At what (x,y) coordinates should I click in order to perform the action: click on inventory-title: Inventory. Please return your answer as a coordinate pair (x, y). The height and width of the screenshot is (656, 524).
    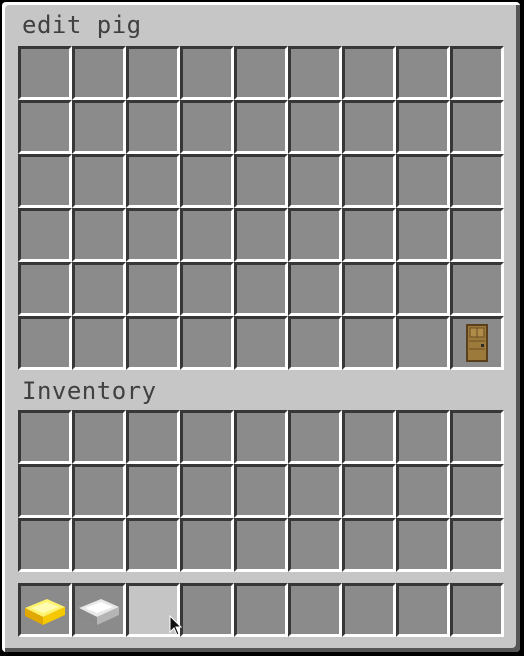
    Looking at the image, I should click on (89, 391).